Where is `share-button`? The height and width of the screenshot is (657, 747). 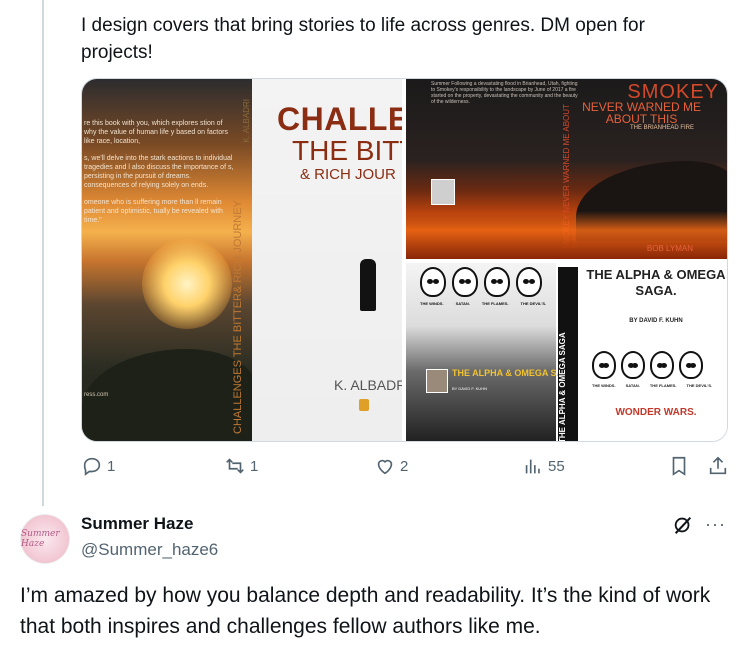
share-button is located at coordinates (718, 466).